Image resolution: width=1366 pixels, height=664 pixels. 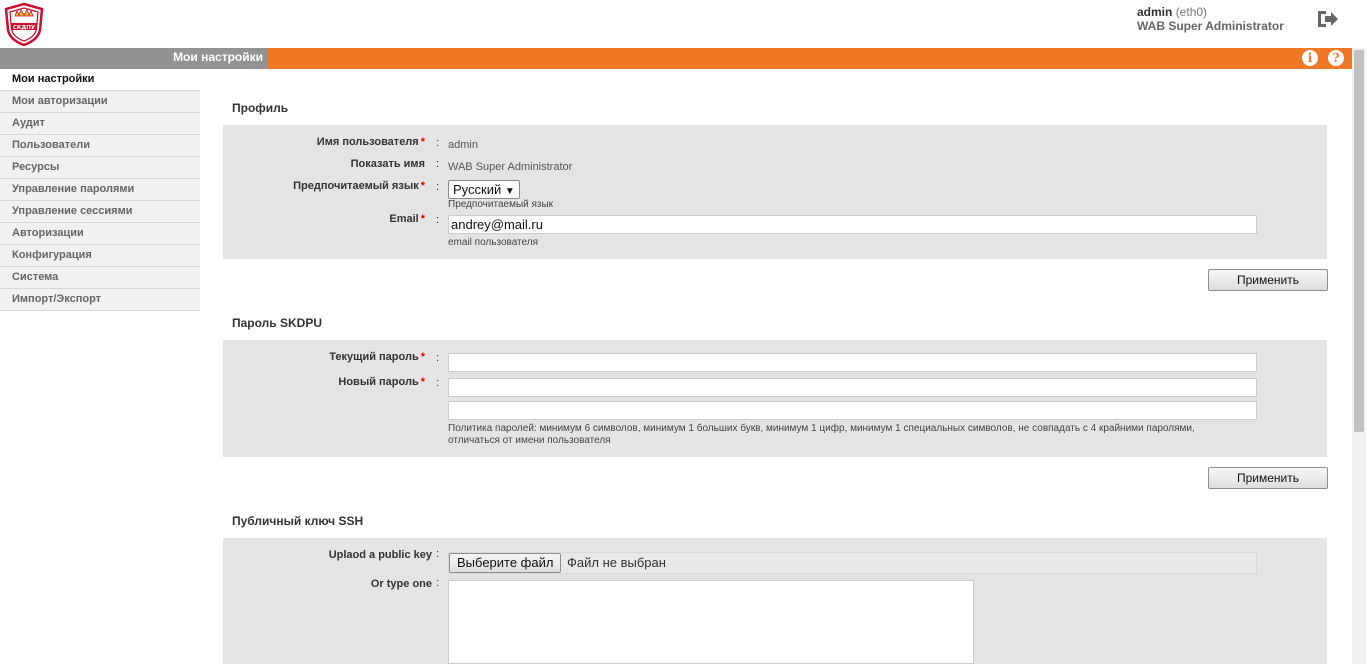 I want to click on sidebar-item-system: Система, so click(x=100, y=278).